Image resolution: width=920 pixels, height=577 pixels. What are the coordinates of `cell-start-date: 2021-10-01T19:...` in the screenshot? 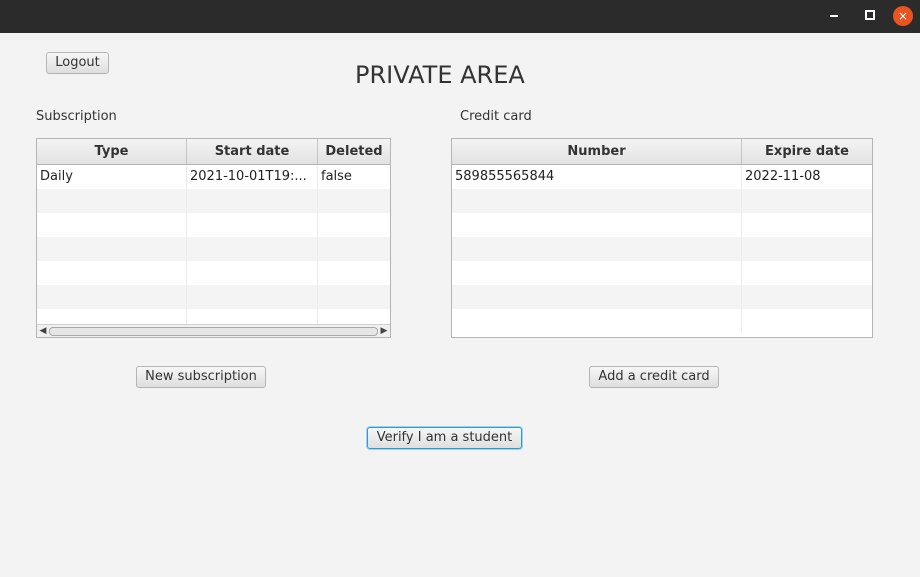 It's located at (252, 177).